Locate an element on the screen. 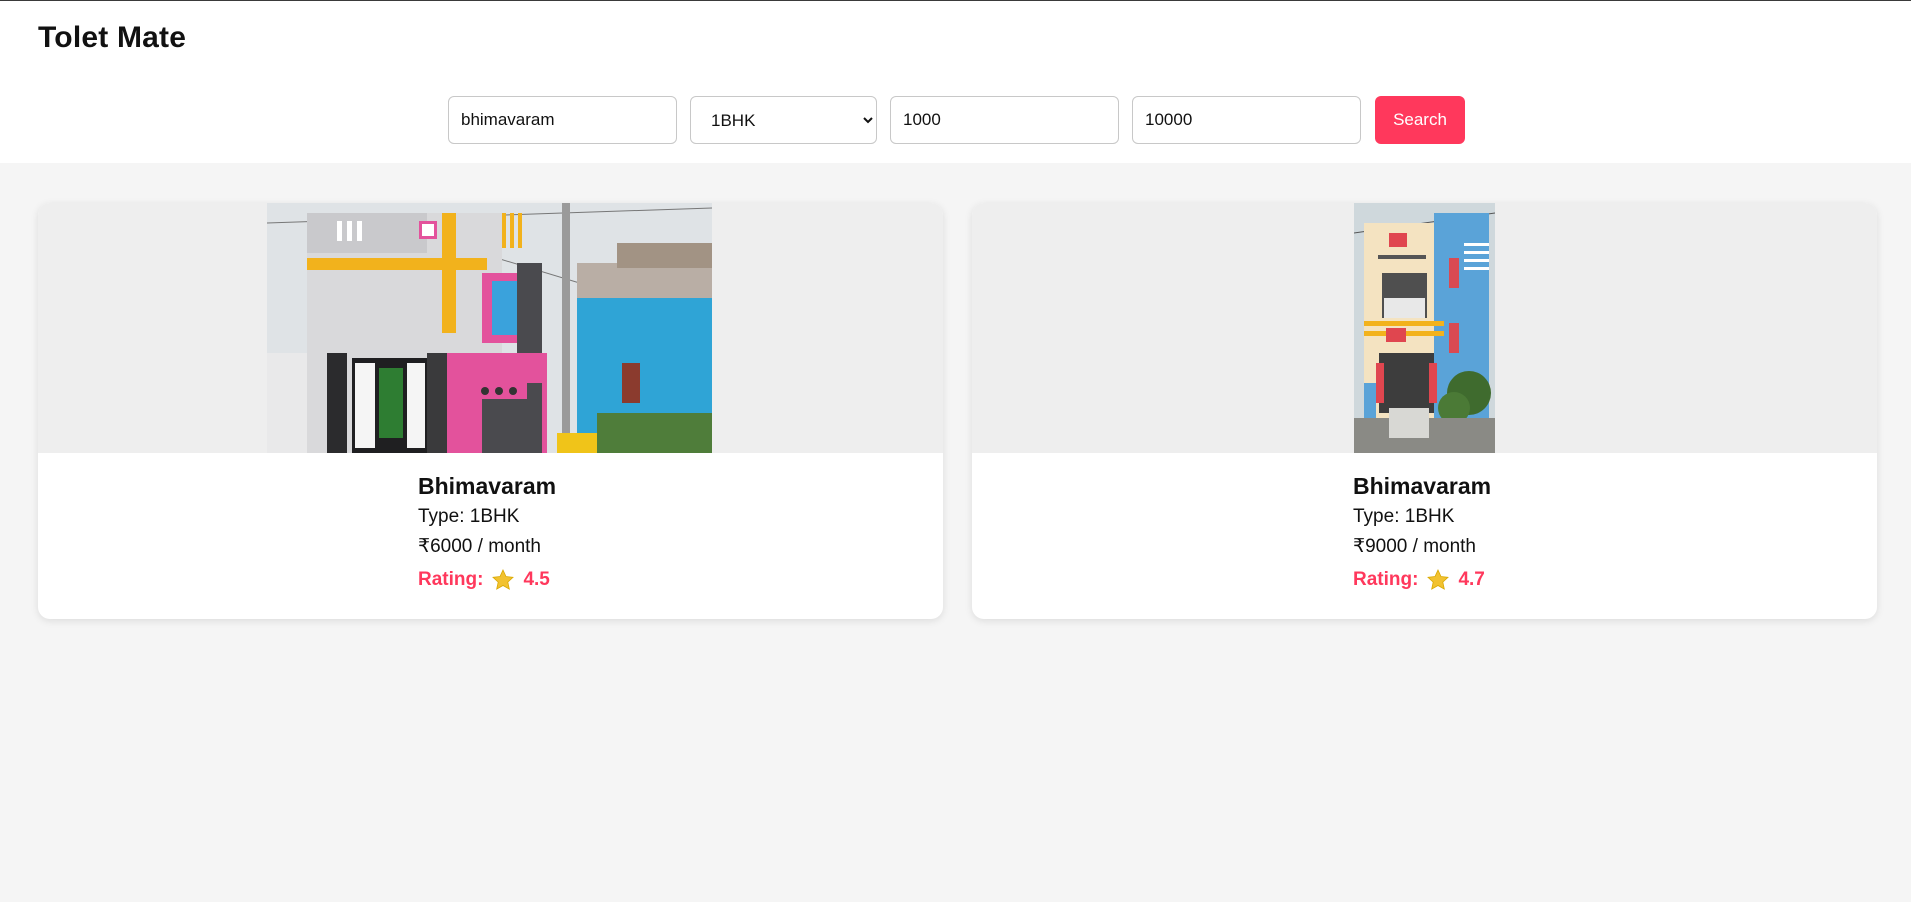 The height and width of the screenshot is (902, 1911). max-price-input is located at coordinates (1246, 120).